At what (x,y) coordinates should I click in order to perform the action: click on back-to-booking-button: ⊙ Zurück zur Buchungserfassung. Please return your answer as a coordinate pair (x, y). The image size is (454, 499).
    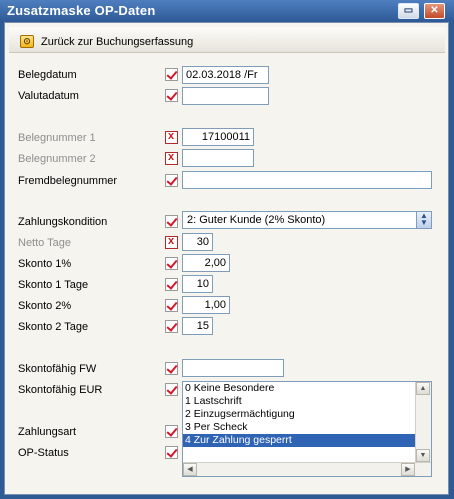
    Looking at the image, I should click on (227, 40).